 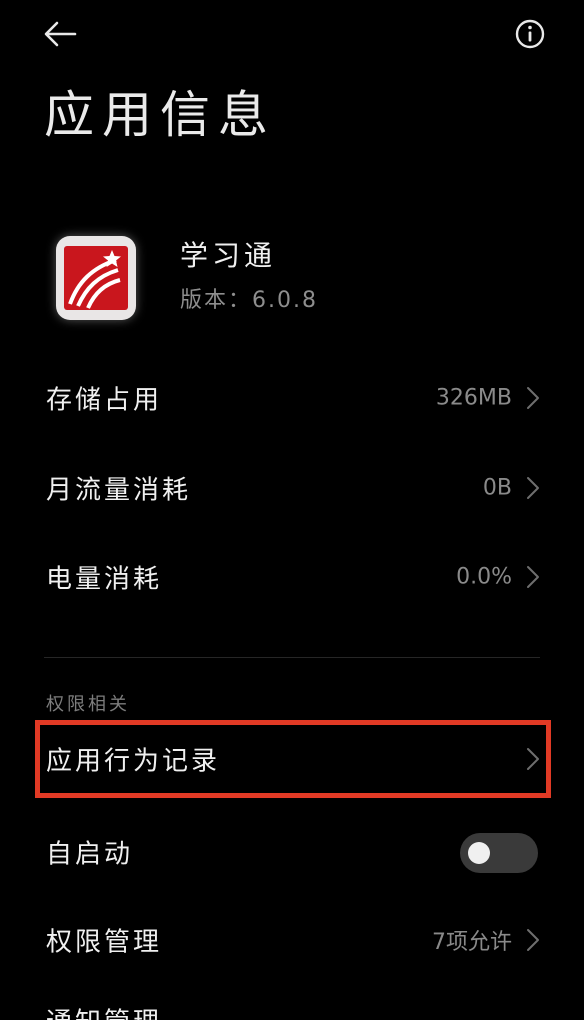 What do you see at coordinates (497, 488) in the screenshot?
I see `data-usage-value: 0B` at bounding box center [497, 488].